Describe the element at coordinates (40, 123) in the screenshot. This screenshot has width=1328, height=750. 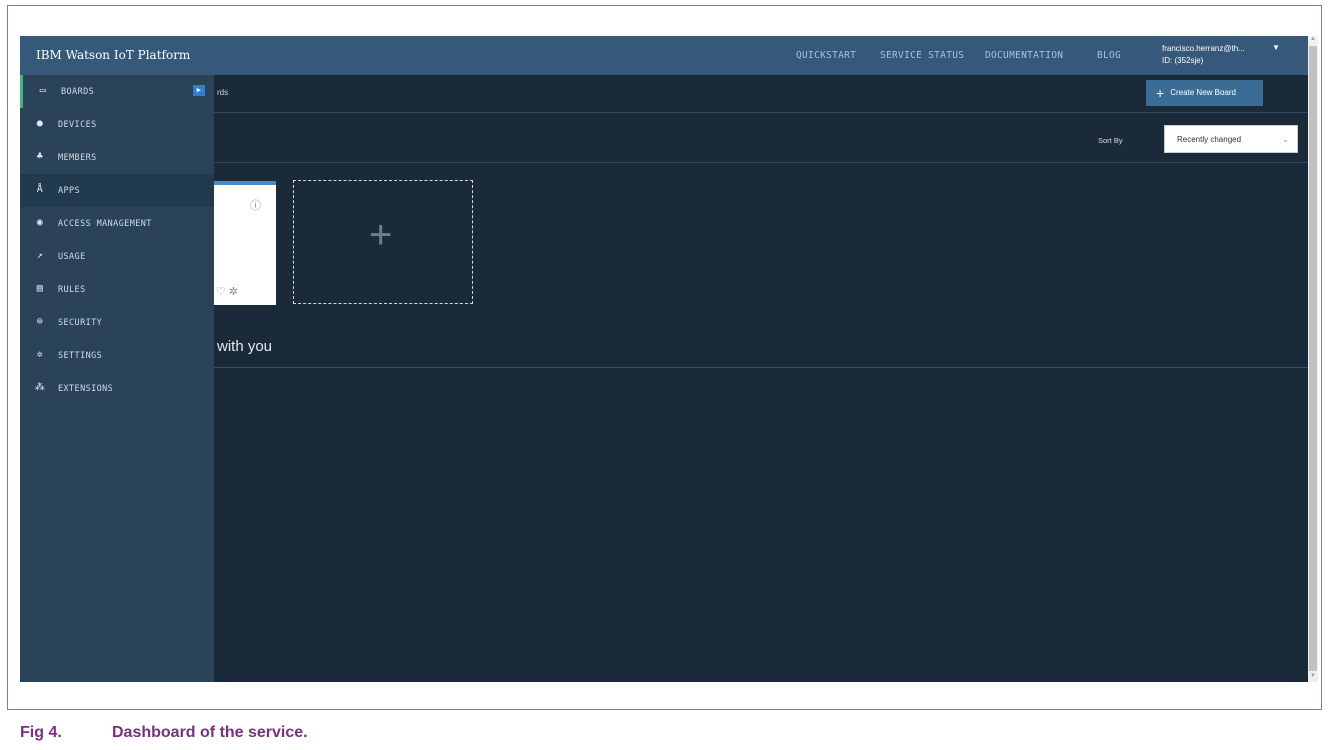
I see `devices-icon: ●` at that location.